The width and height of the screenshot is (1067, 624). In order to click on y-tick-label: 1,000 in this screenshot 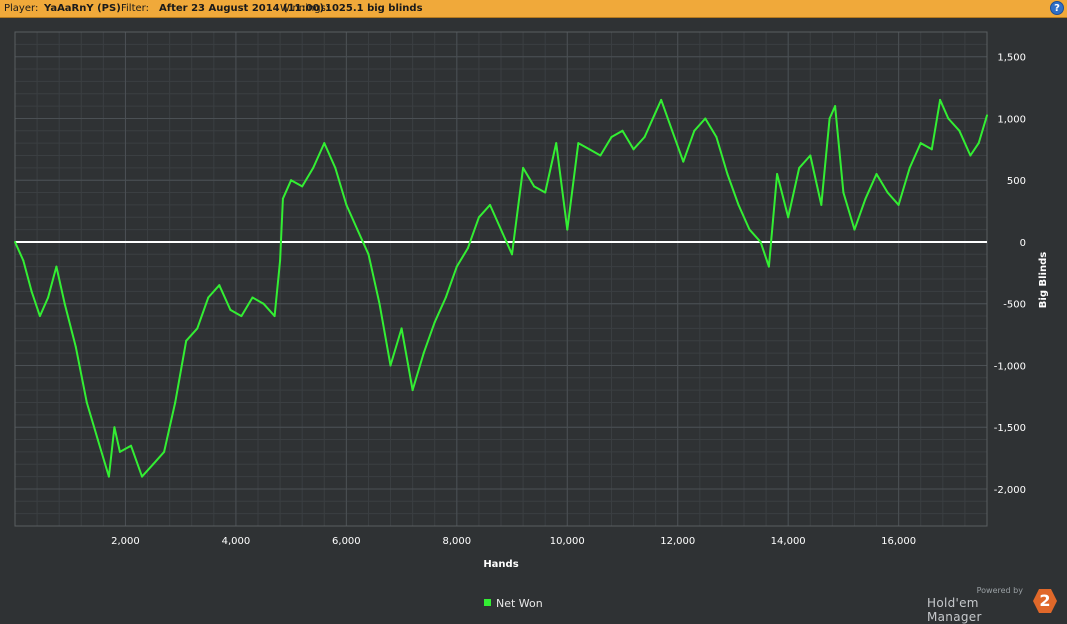, I will do `click(1011, 119)`.